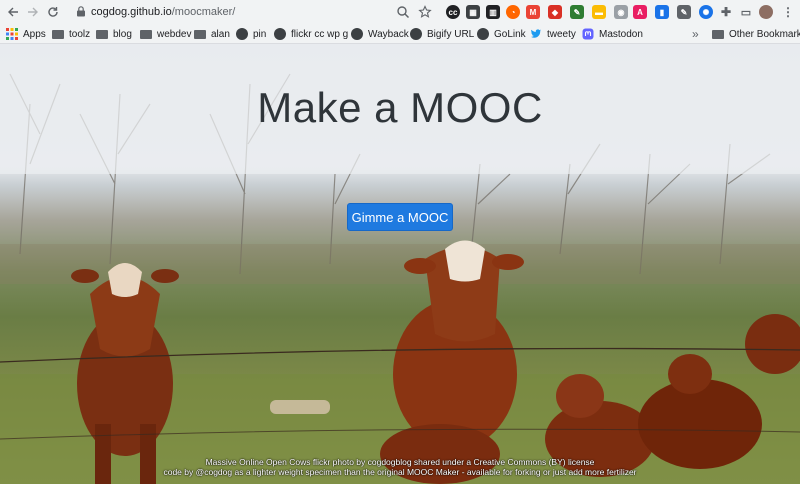 The image size is (800, 484). What do you see at coordinates (473, 12) in the screenshot?
I see `archive-extension-icon: ▦` at bounding box center [473, 12].